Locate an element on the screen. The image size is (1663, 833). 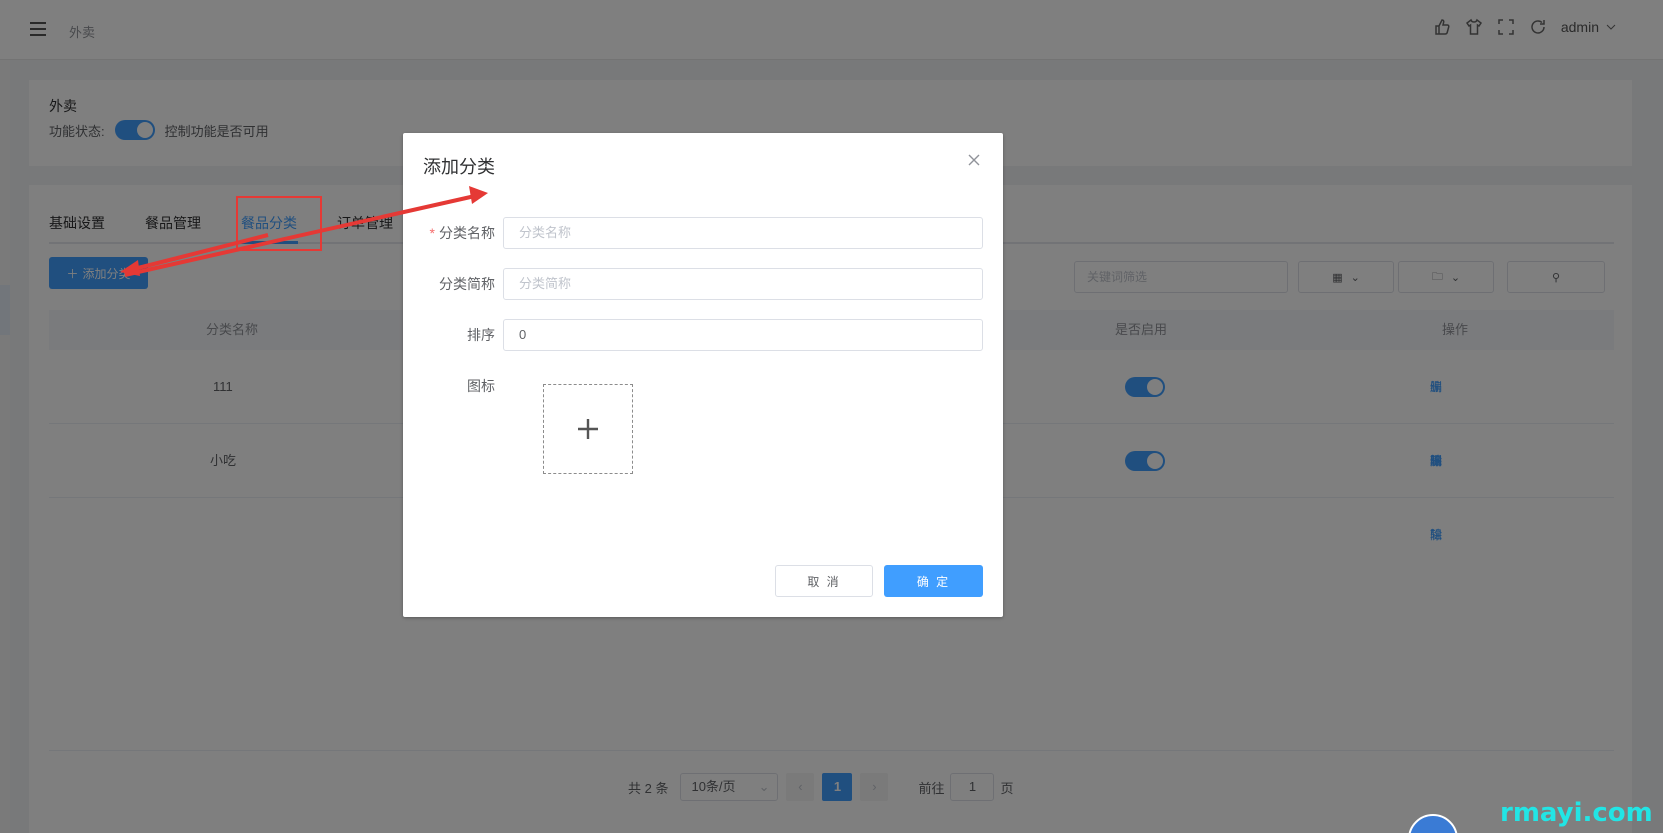
category-short-input: 分类简称 is located at coordinates (743, 284).